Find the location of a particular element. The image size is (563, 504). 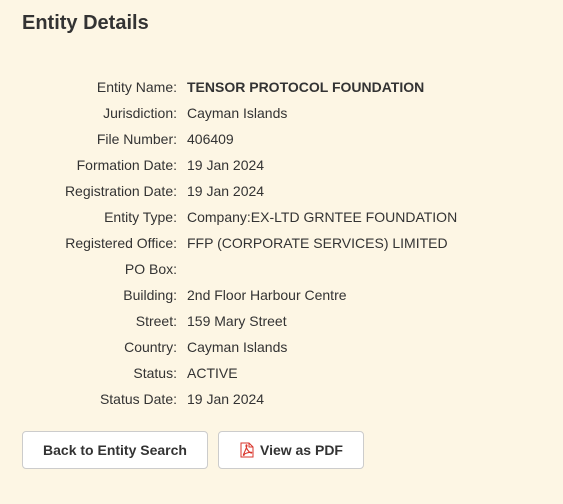

detail-value: 2nd Floor Harbour Centre is located at coordinates (267, 295).